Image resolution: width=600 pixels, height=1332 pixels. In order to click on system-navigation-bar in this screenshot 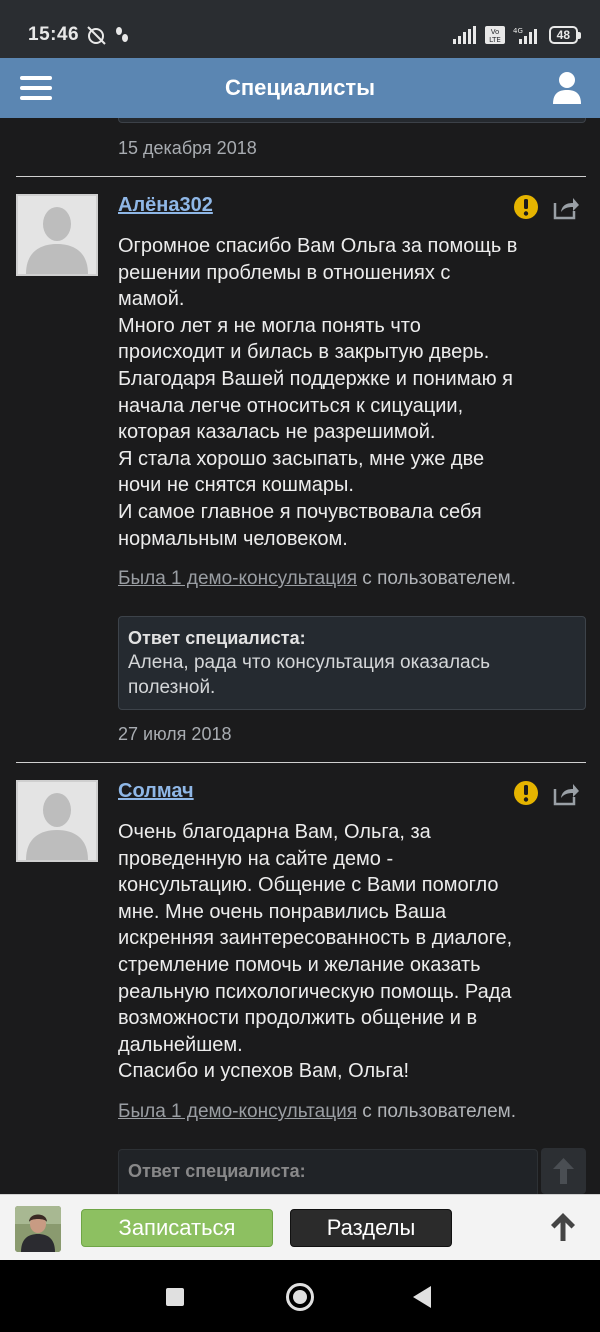, I will do `click(300, 1296)`.